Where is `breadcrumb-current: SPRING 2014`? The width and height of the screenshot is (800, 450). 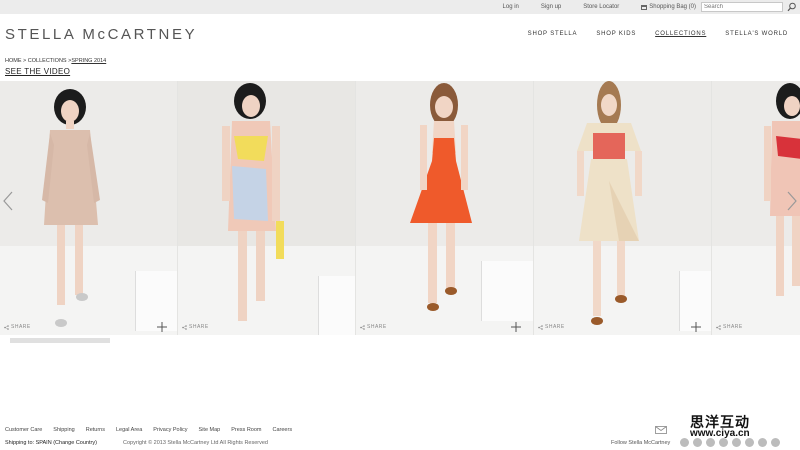
breadcrumb-current: SPRING 2014 is located at coordinates (88, 61).